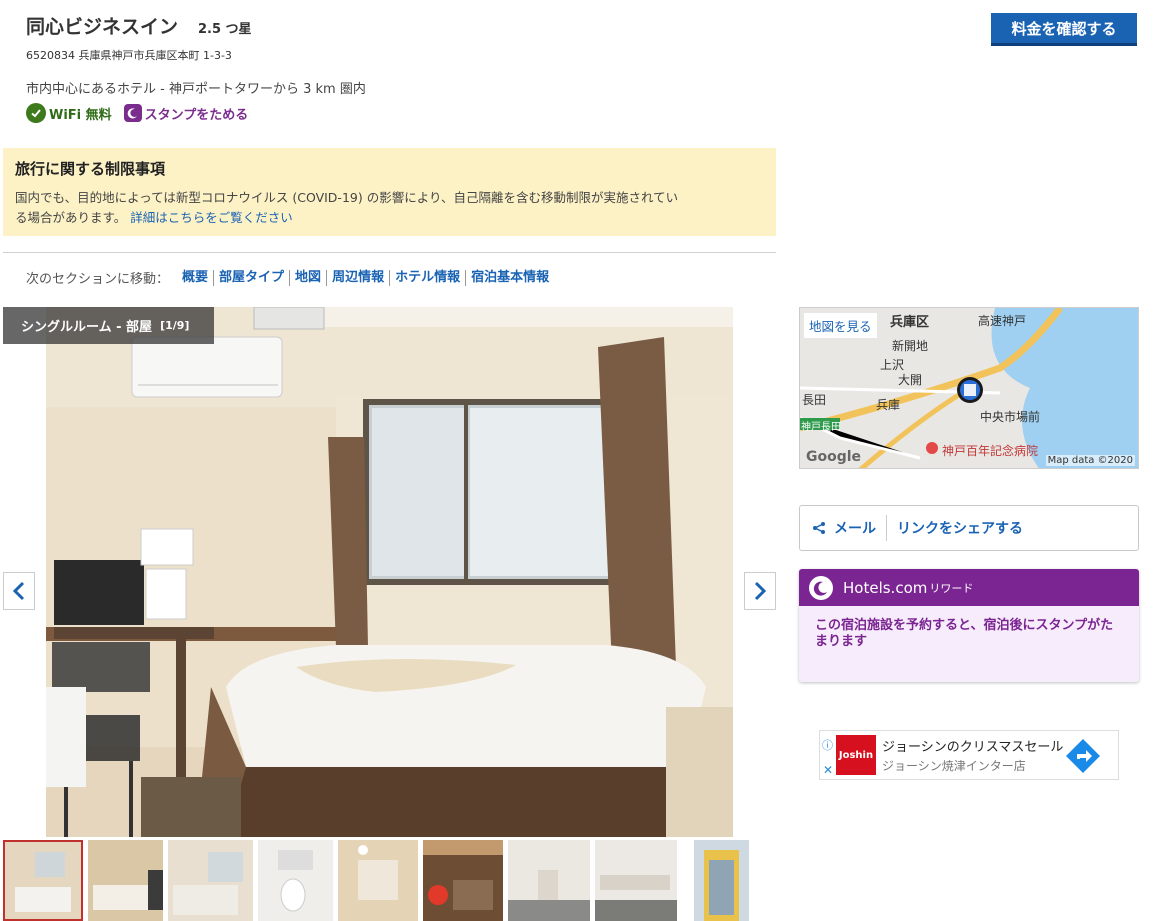 The height and width of the screenshot is (921, 1164). Describe the element at coordinates (359, 277) in the screenshot. I see `nav-nearby: 周辺情報` at that location.